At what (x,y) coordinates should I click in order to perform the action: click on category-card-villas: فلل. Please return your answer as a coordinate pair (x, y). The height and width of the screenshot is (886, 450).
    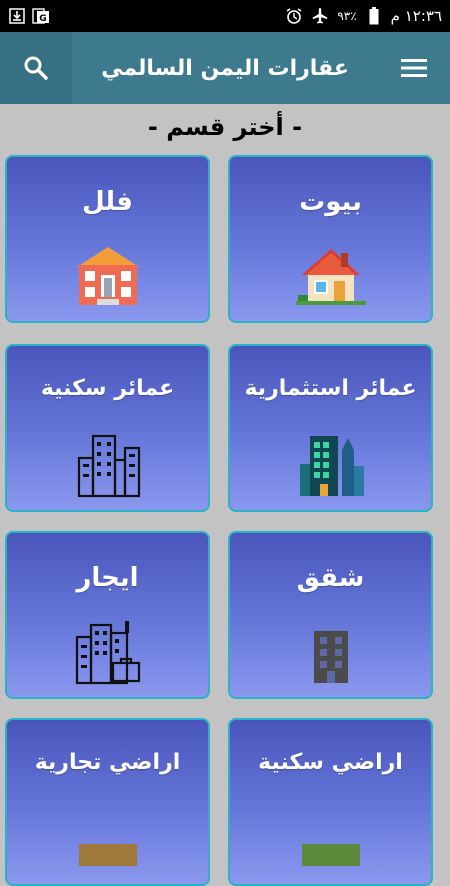
    Looking at the image, I should click on (107, 239).